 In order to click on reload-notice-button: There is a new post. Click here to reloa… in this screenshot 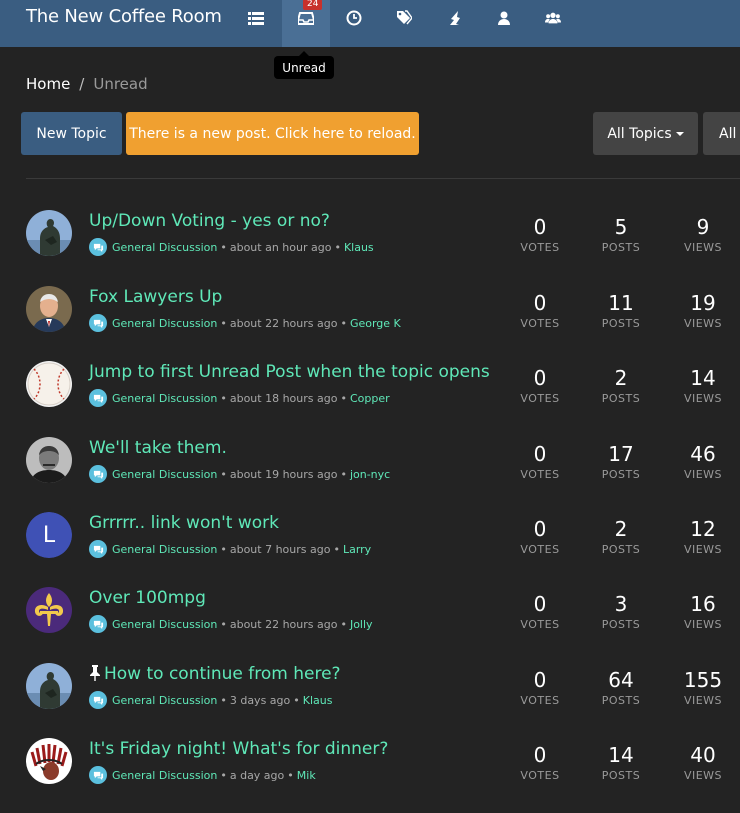, I will do `click(272, 133)`.